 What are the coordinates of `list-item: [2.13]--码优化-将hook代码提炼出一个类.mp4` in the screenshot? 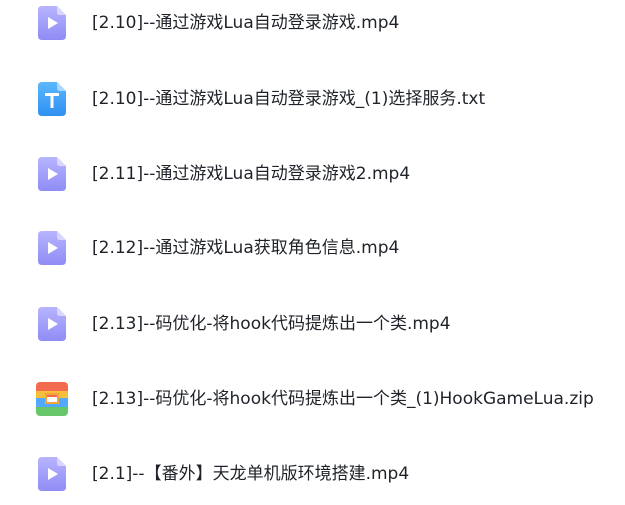 It's located at (312, 324).